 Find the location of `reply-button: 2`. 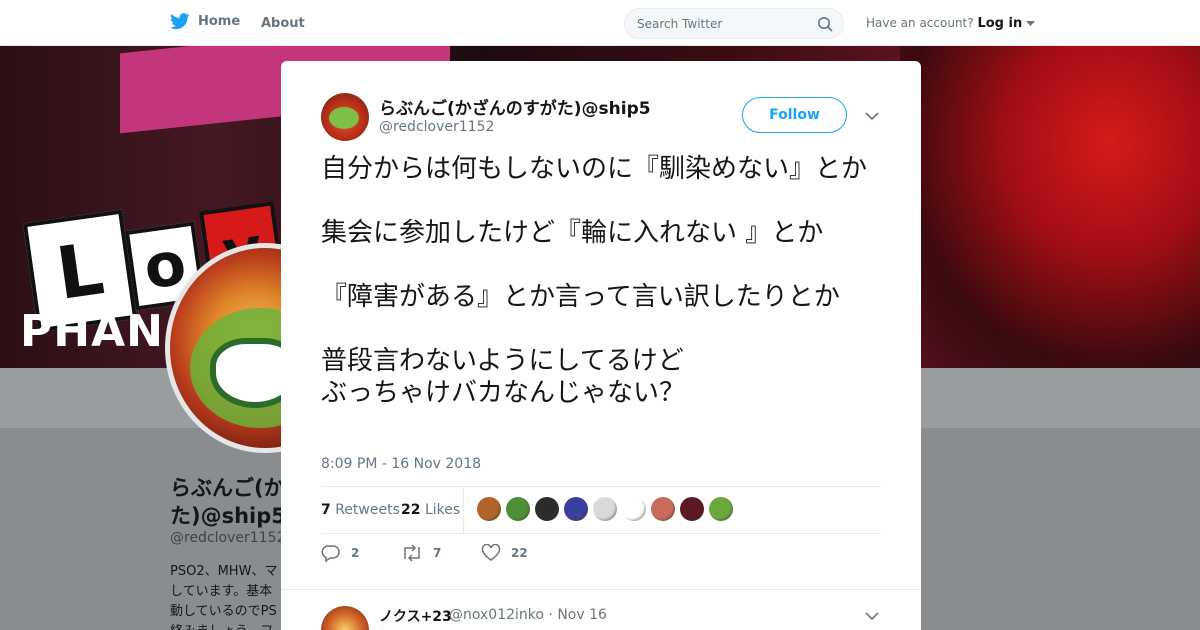

reply-button: 2 is located at coordinates (340, 553).